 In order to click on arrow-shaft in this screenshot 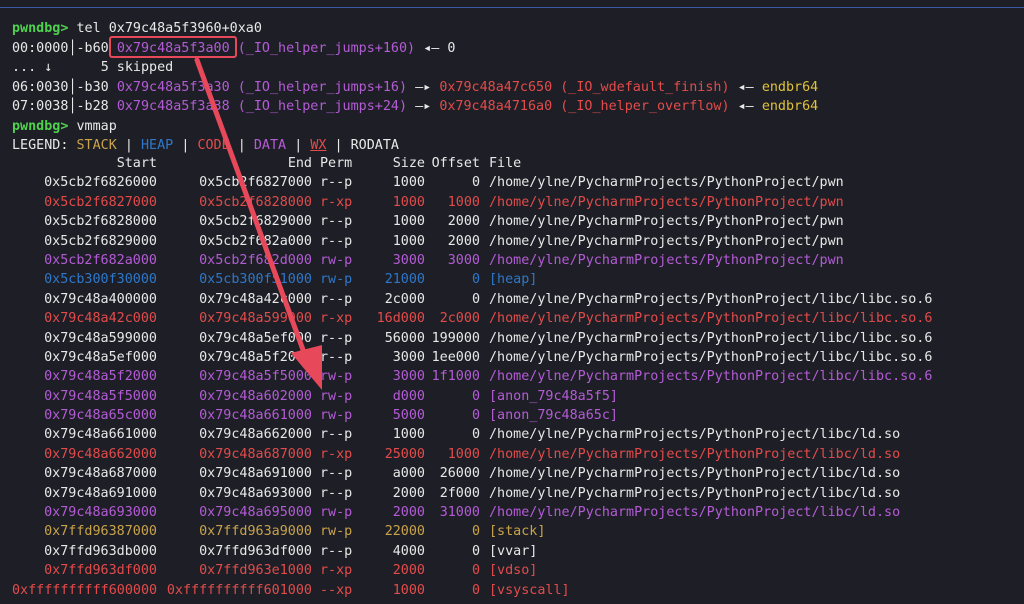, I will do `click(251, 209)`.